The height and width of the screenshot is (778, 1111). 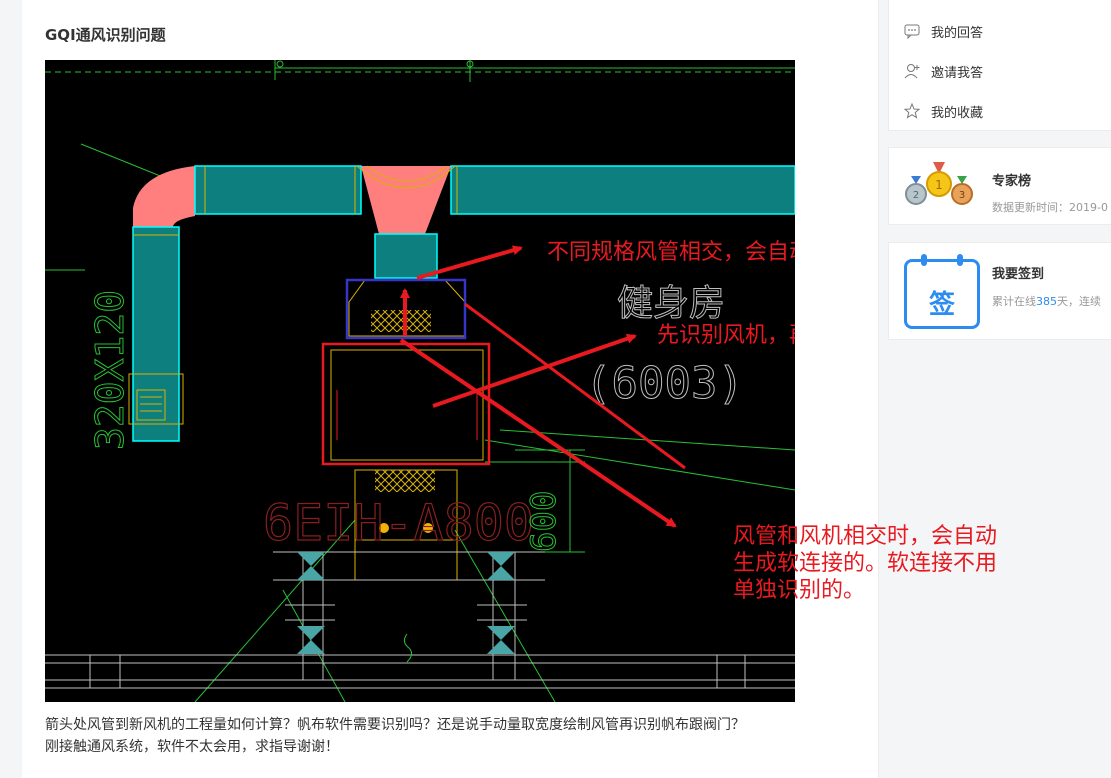 I want to click on checkin-badge: 签, so click(x=941, y=305).